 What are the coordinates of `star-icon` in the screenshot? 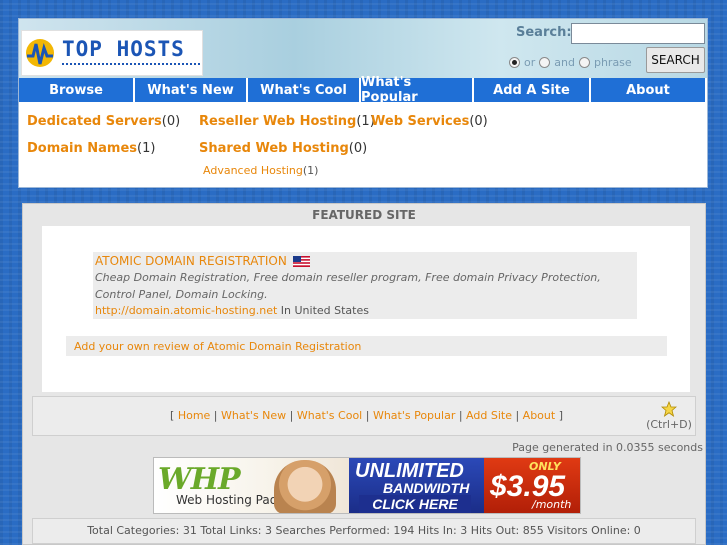 It's located at (669, 409).